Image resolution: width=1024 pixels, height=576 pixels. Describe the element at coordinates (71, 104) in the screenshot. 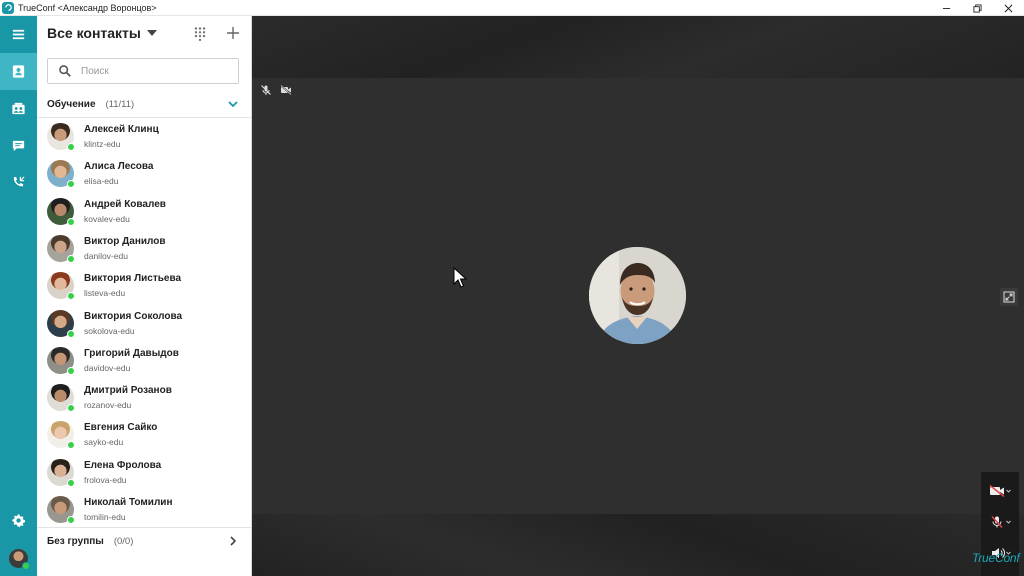

I see `group-name: Обучение` at that location.